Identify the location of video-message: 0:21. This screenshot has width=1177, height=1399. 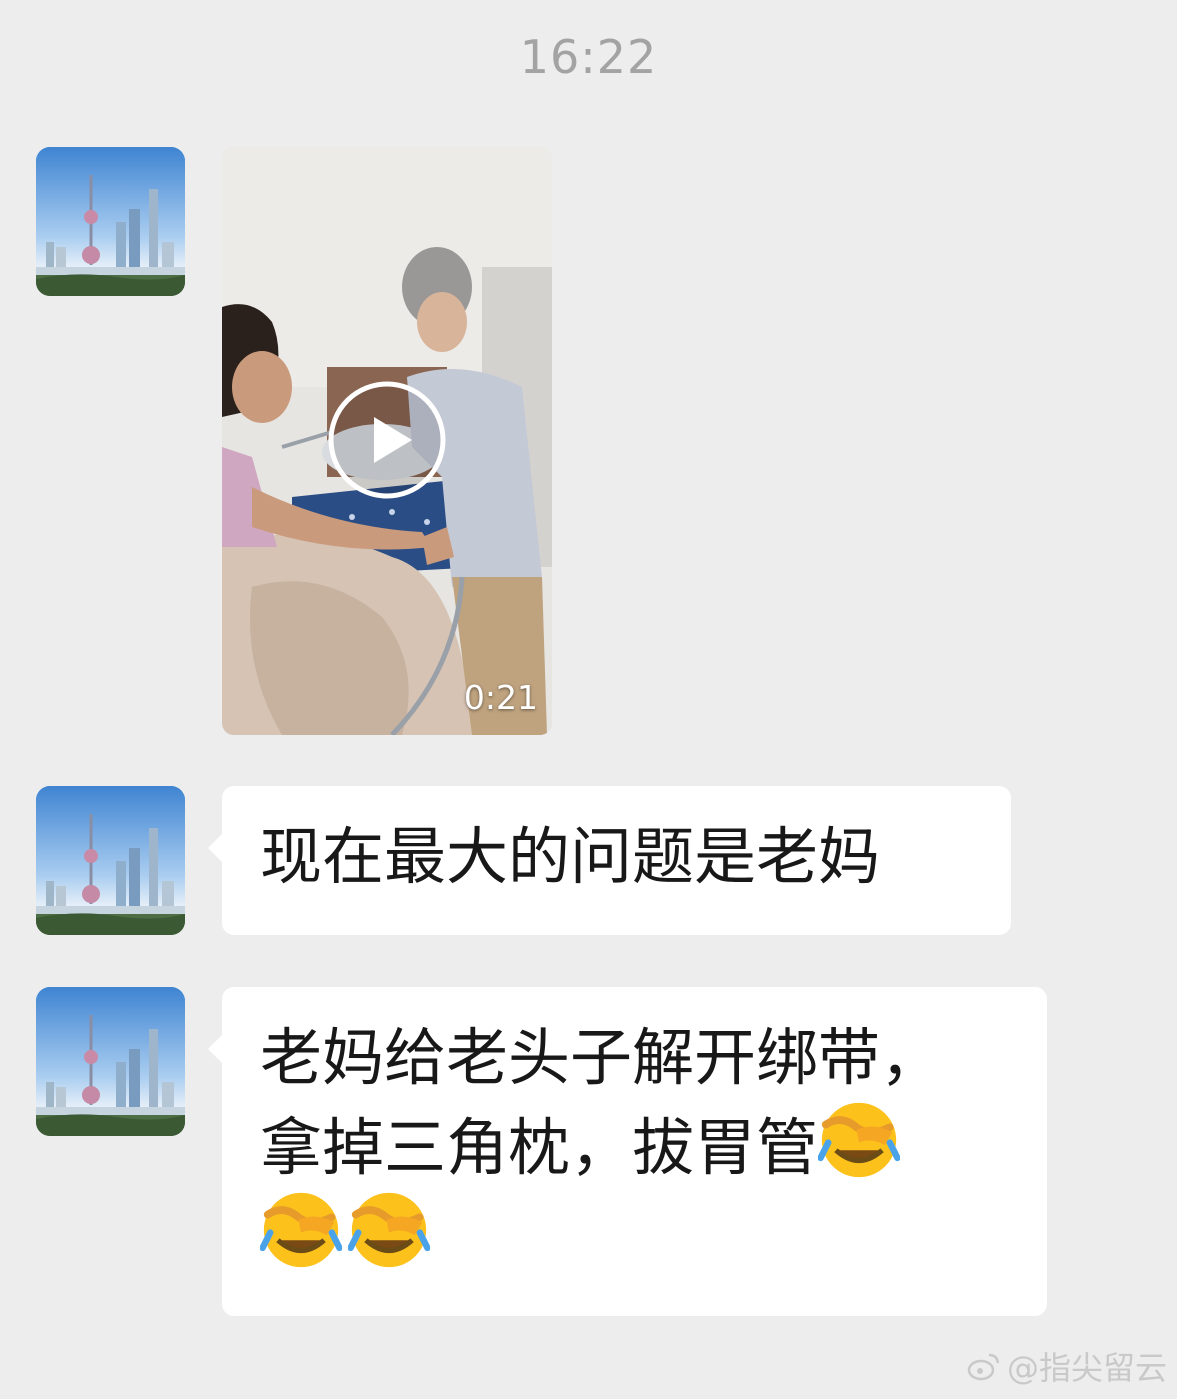
(387, 441).